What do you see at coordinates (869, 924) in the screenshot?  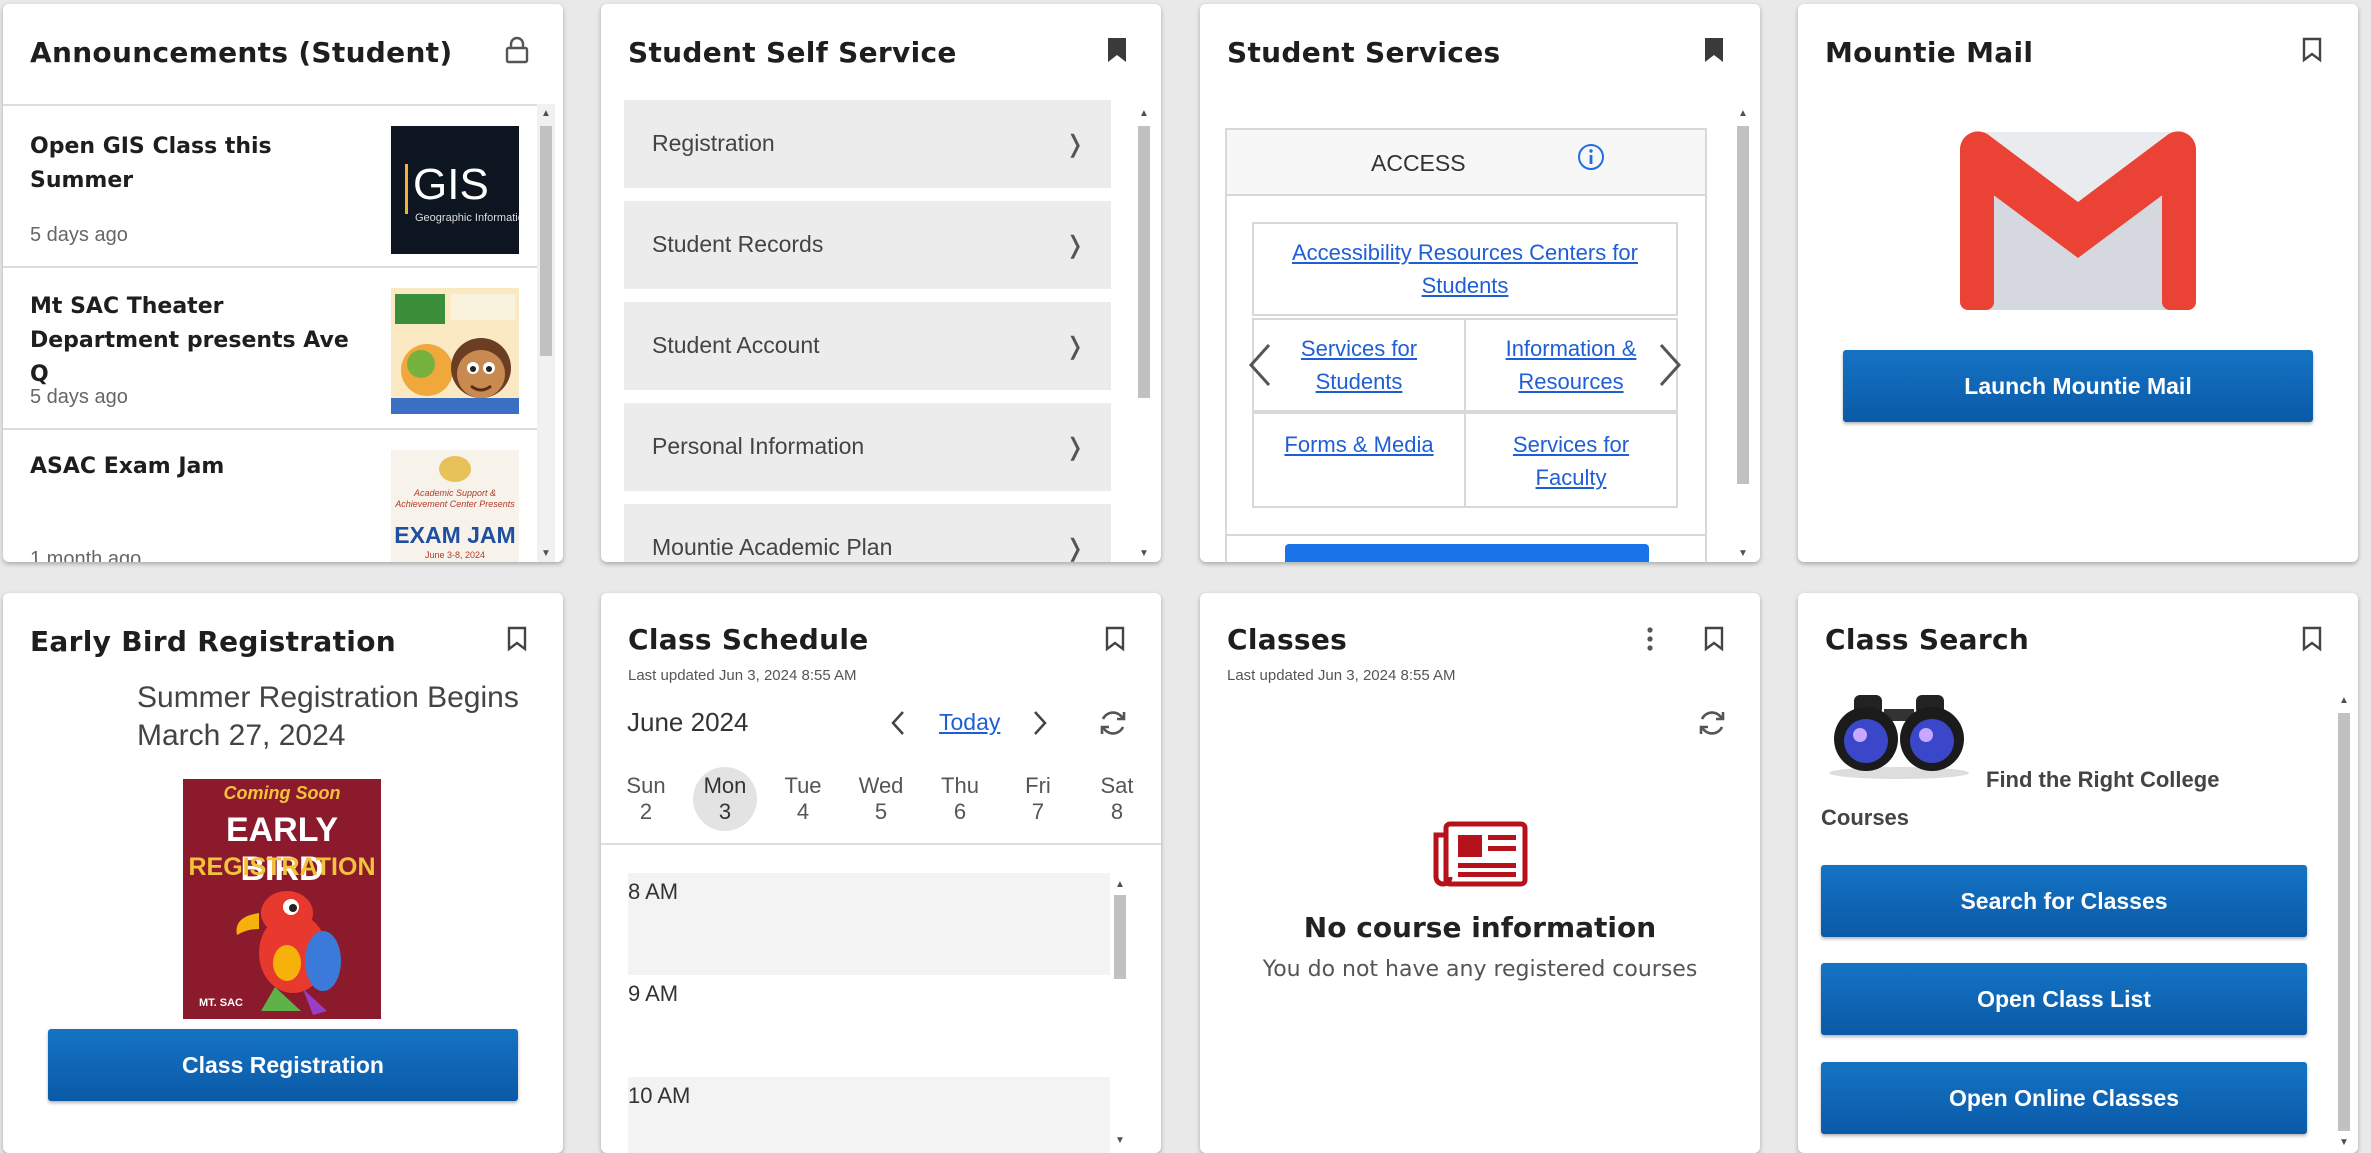 I see `hour-row: 8 AM` at bounding box center [869, 924].